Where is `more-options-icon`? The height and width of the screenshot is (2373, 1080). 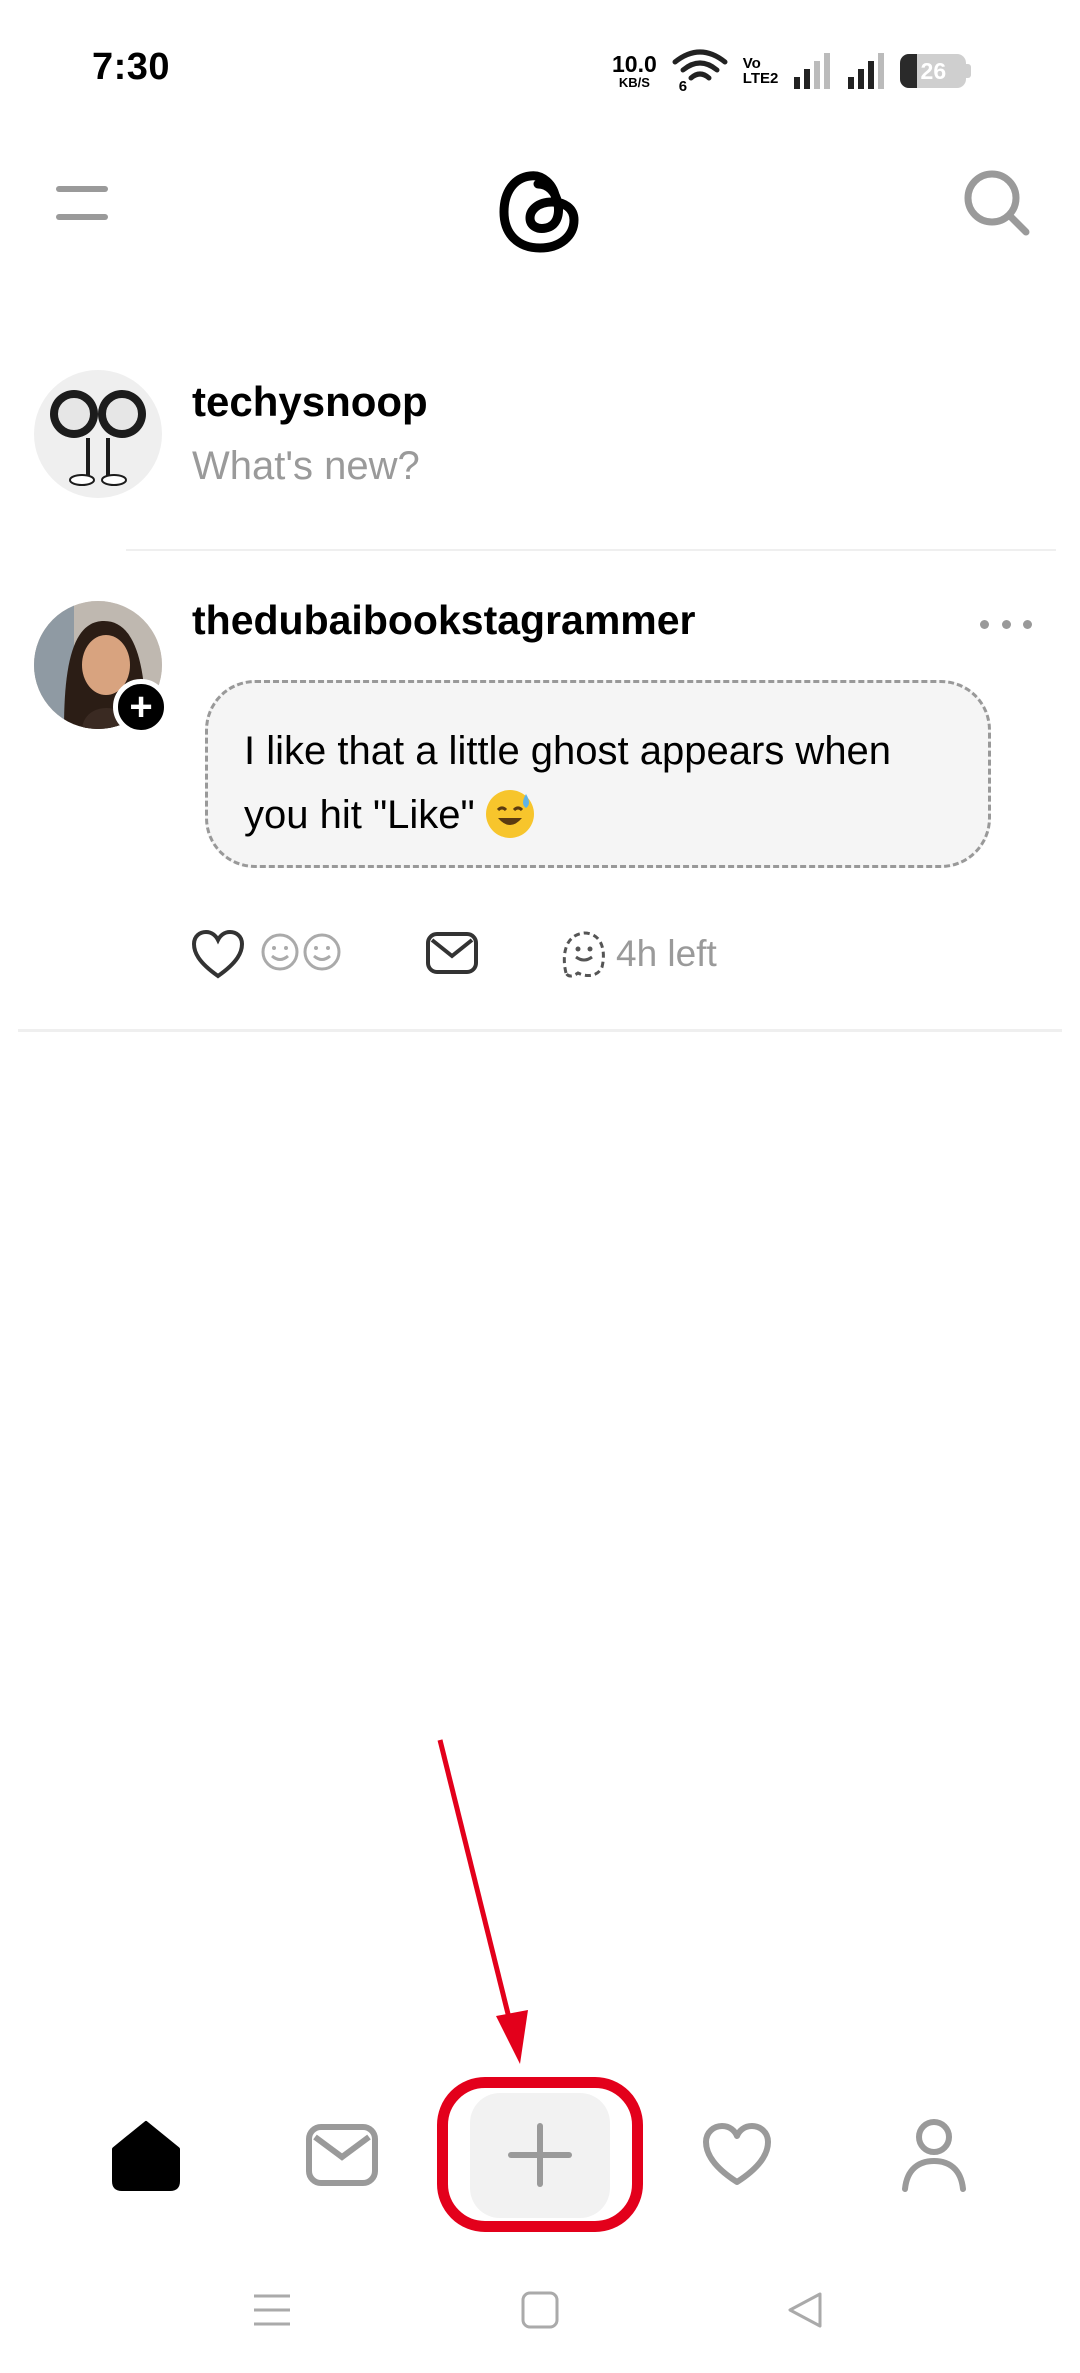
more-options-icon is located at coordinates (1006, 624).